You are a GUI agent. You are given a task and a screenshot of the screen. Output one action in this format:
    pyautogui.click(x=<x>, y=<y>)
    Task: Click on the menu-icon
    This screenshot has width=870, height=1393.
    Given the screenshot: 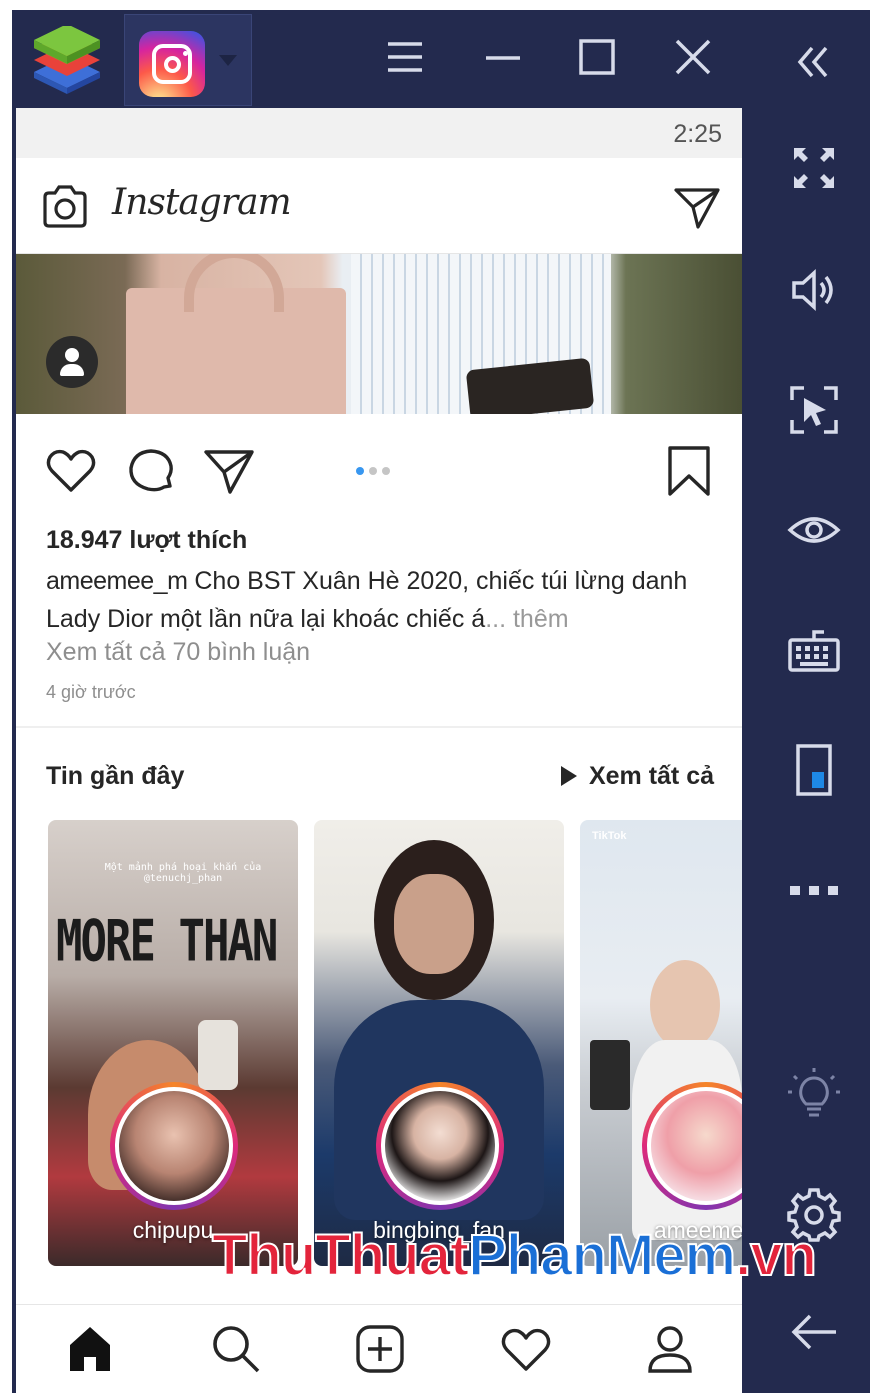 What is the action you would take?
    pyautogui.click(x=405, y=57)
    